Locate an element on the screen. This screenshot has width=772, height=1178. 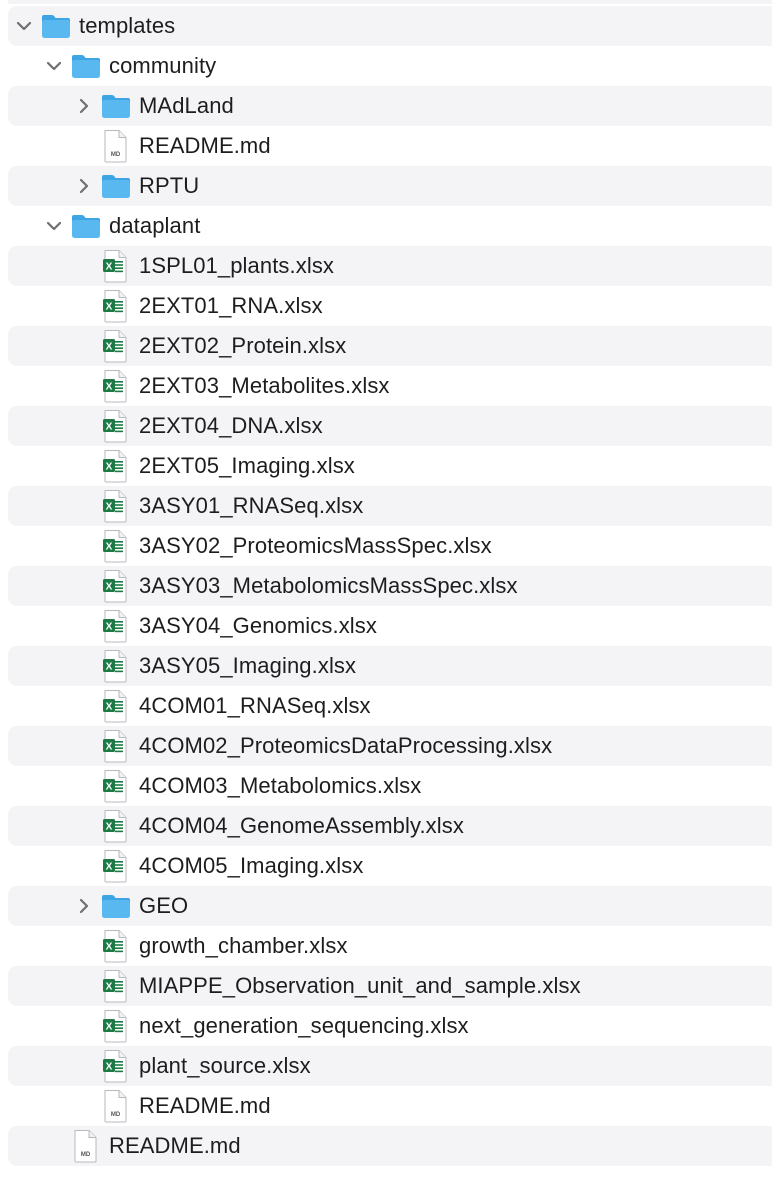
tree-item-label: 4COM05_Imaging.xlsx is located at coordinates (251, 865).